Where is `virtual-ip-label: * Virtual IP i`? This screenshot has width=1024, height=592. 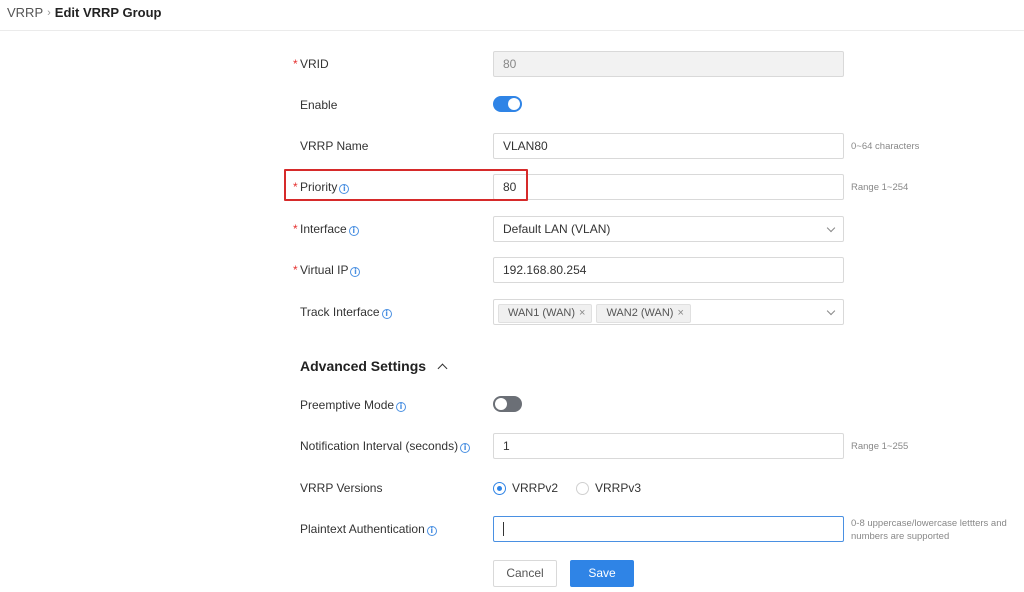
virtual-ip-label: * Virtual IP i is located at coordinates (327, 270).